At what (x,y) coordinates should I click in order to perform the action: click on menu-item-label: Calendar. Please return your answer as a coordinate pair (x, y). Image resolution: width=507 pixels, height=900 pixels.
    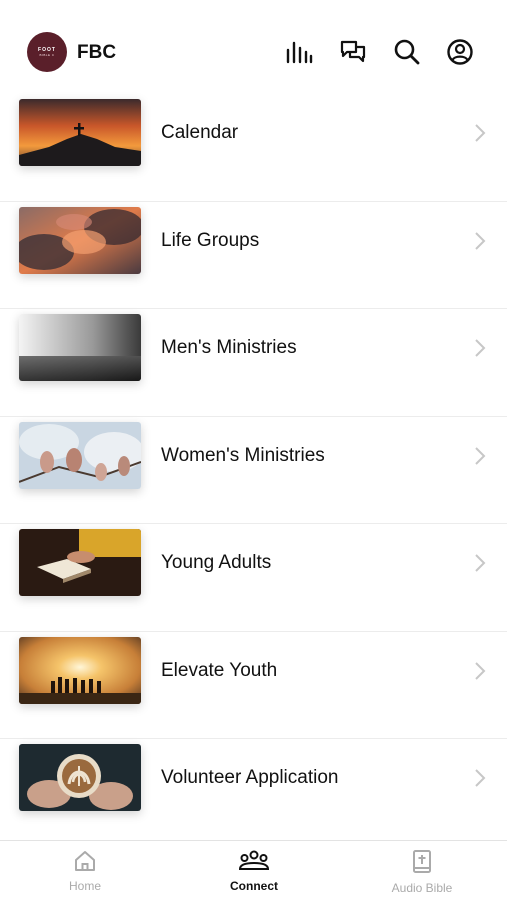
    Looking at the image, I should click on (200, 132).